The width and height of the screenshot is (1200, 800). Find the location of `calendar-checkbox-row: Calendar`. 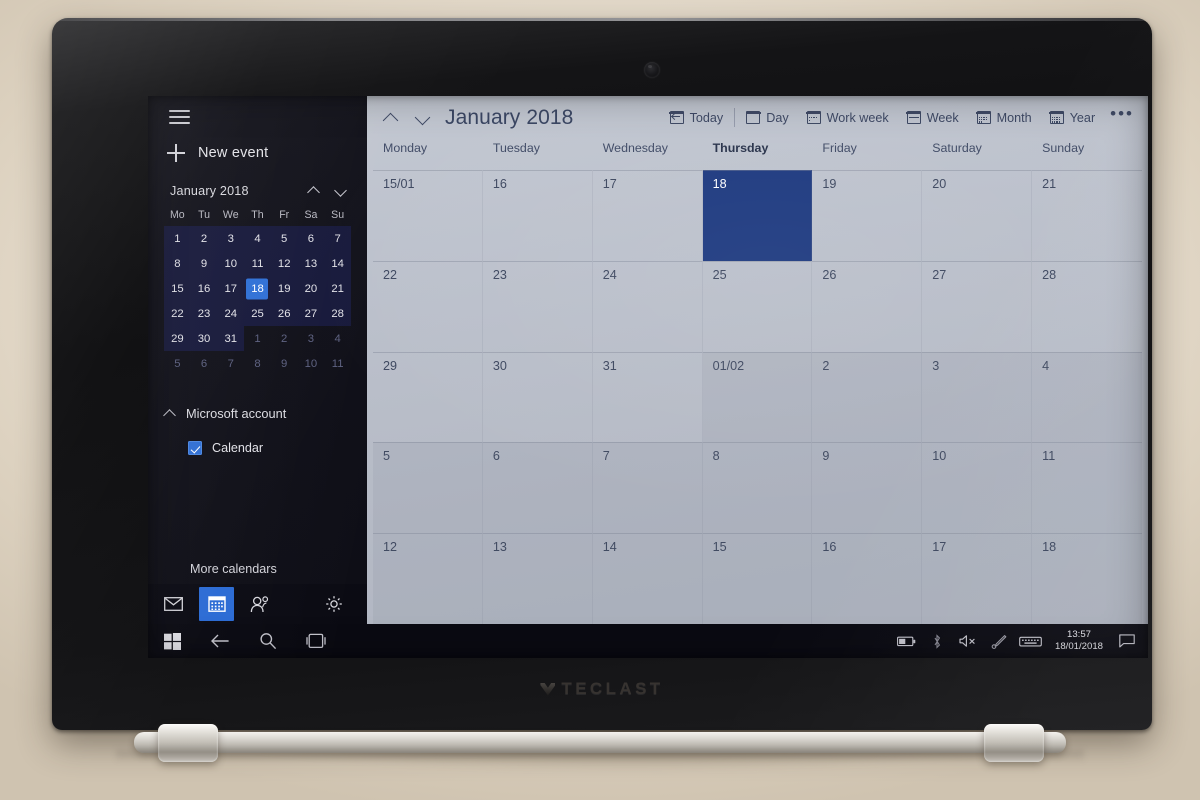

calendar-checkbox-row: Calendar is located at coordinates (277, 448).